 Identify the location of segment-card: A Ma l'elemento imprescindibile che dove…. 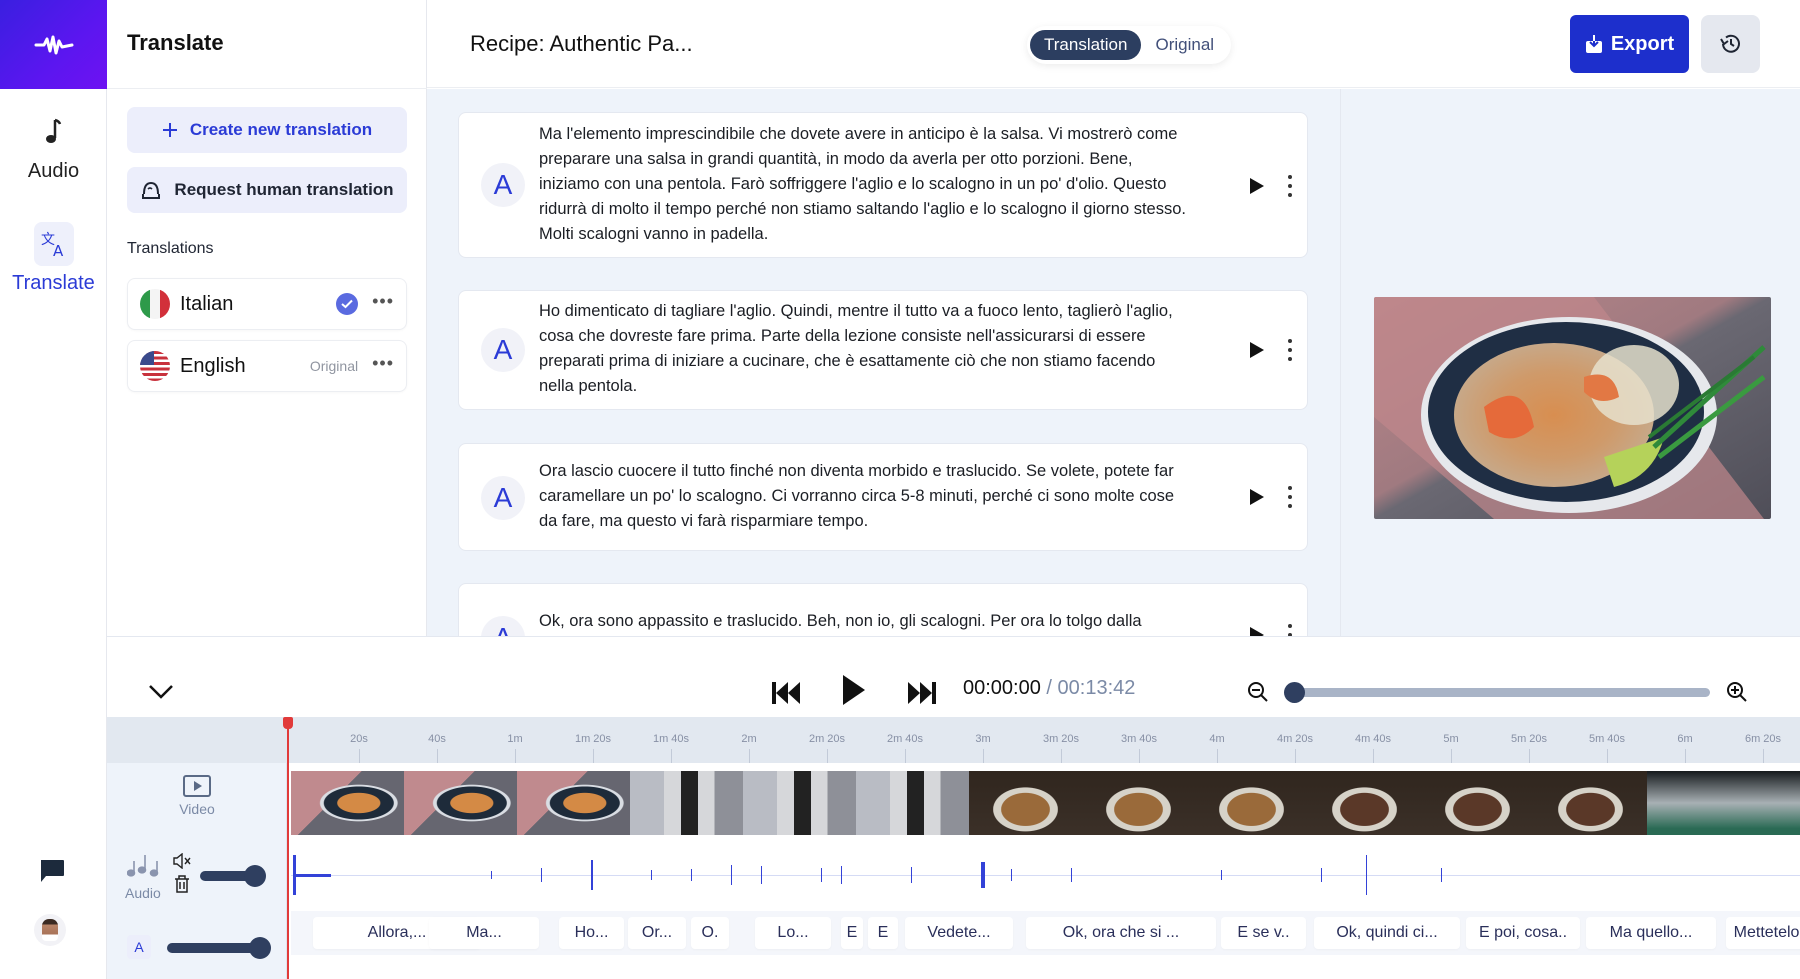
(883, 185).